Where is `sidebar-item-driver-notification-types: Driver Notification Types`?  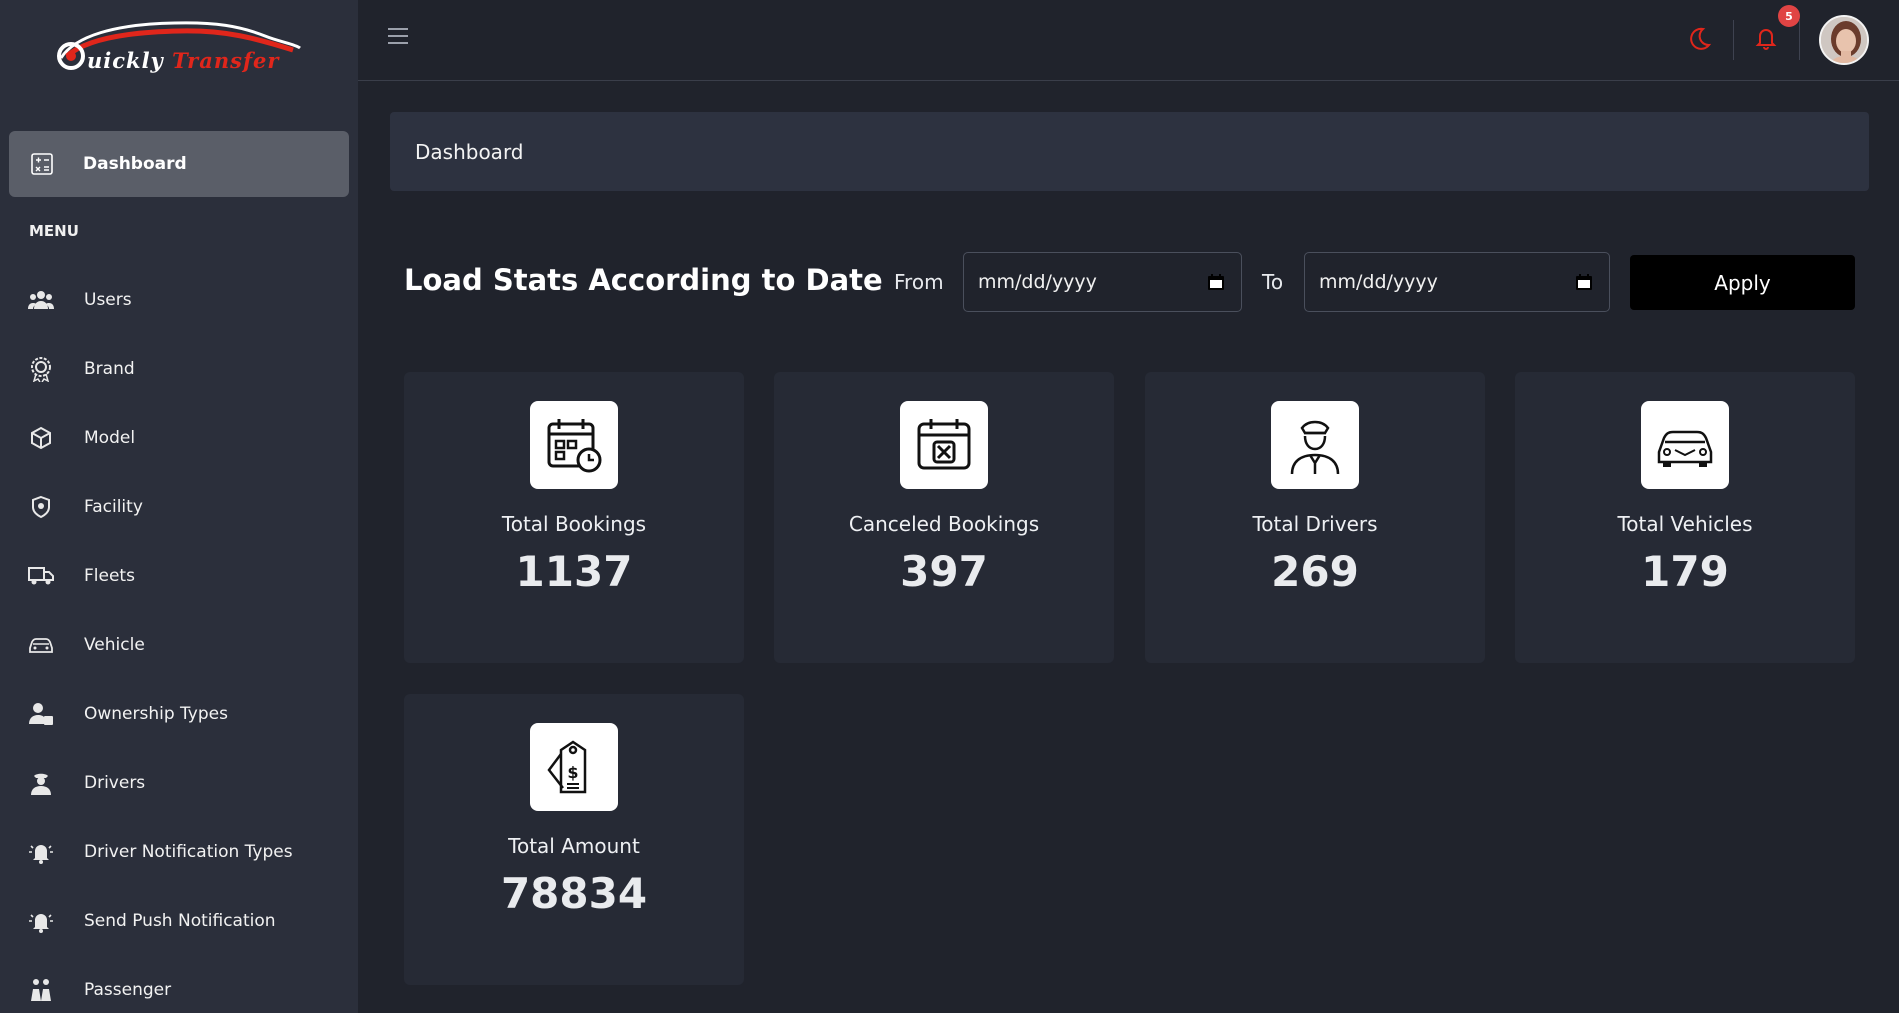
sidebar-item-driver-notification-types: Driver Notification Types is located at coordinates (179, 851).